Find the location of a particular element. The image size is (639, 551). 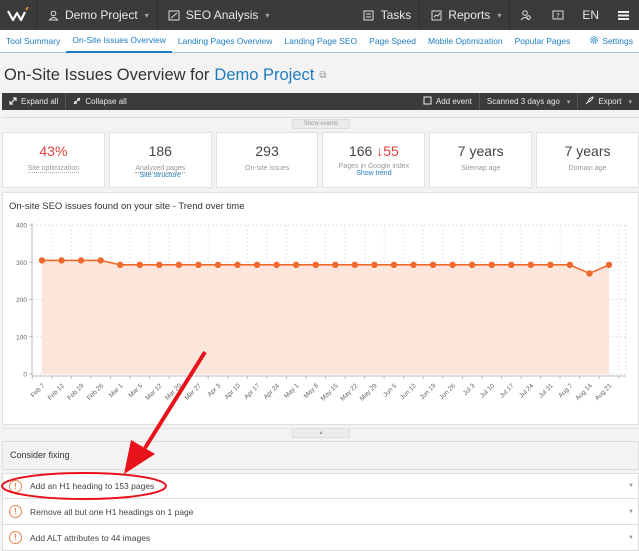

tasks-button: Tasks is located at coordinates (386, 15).